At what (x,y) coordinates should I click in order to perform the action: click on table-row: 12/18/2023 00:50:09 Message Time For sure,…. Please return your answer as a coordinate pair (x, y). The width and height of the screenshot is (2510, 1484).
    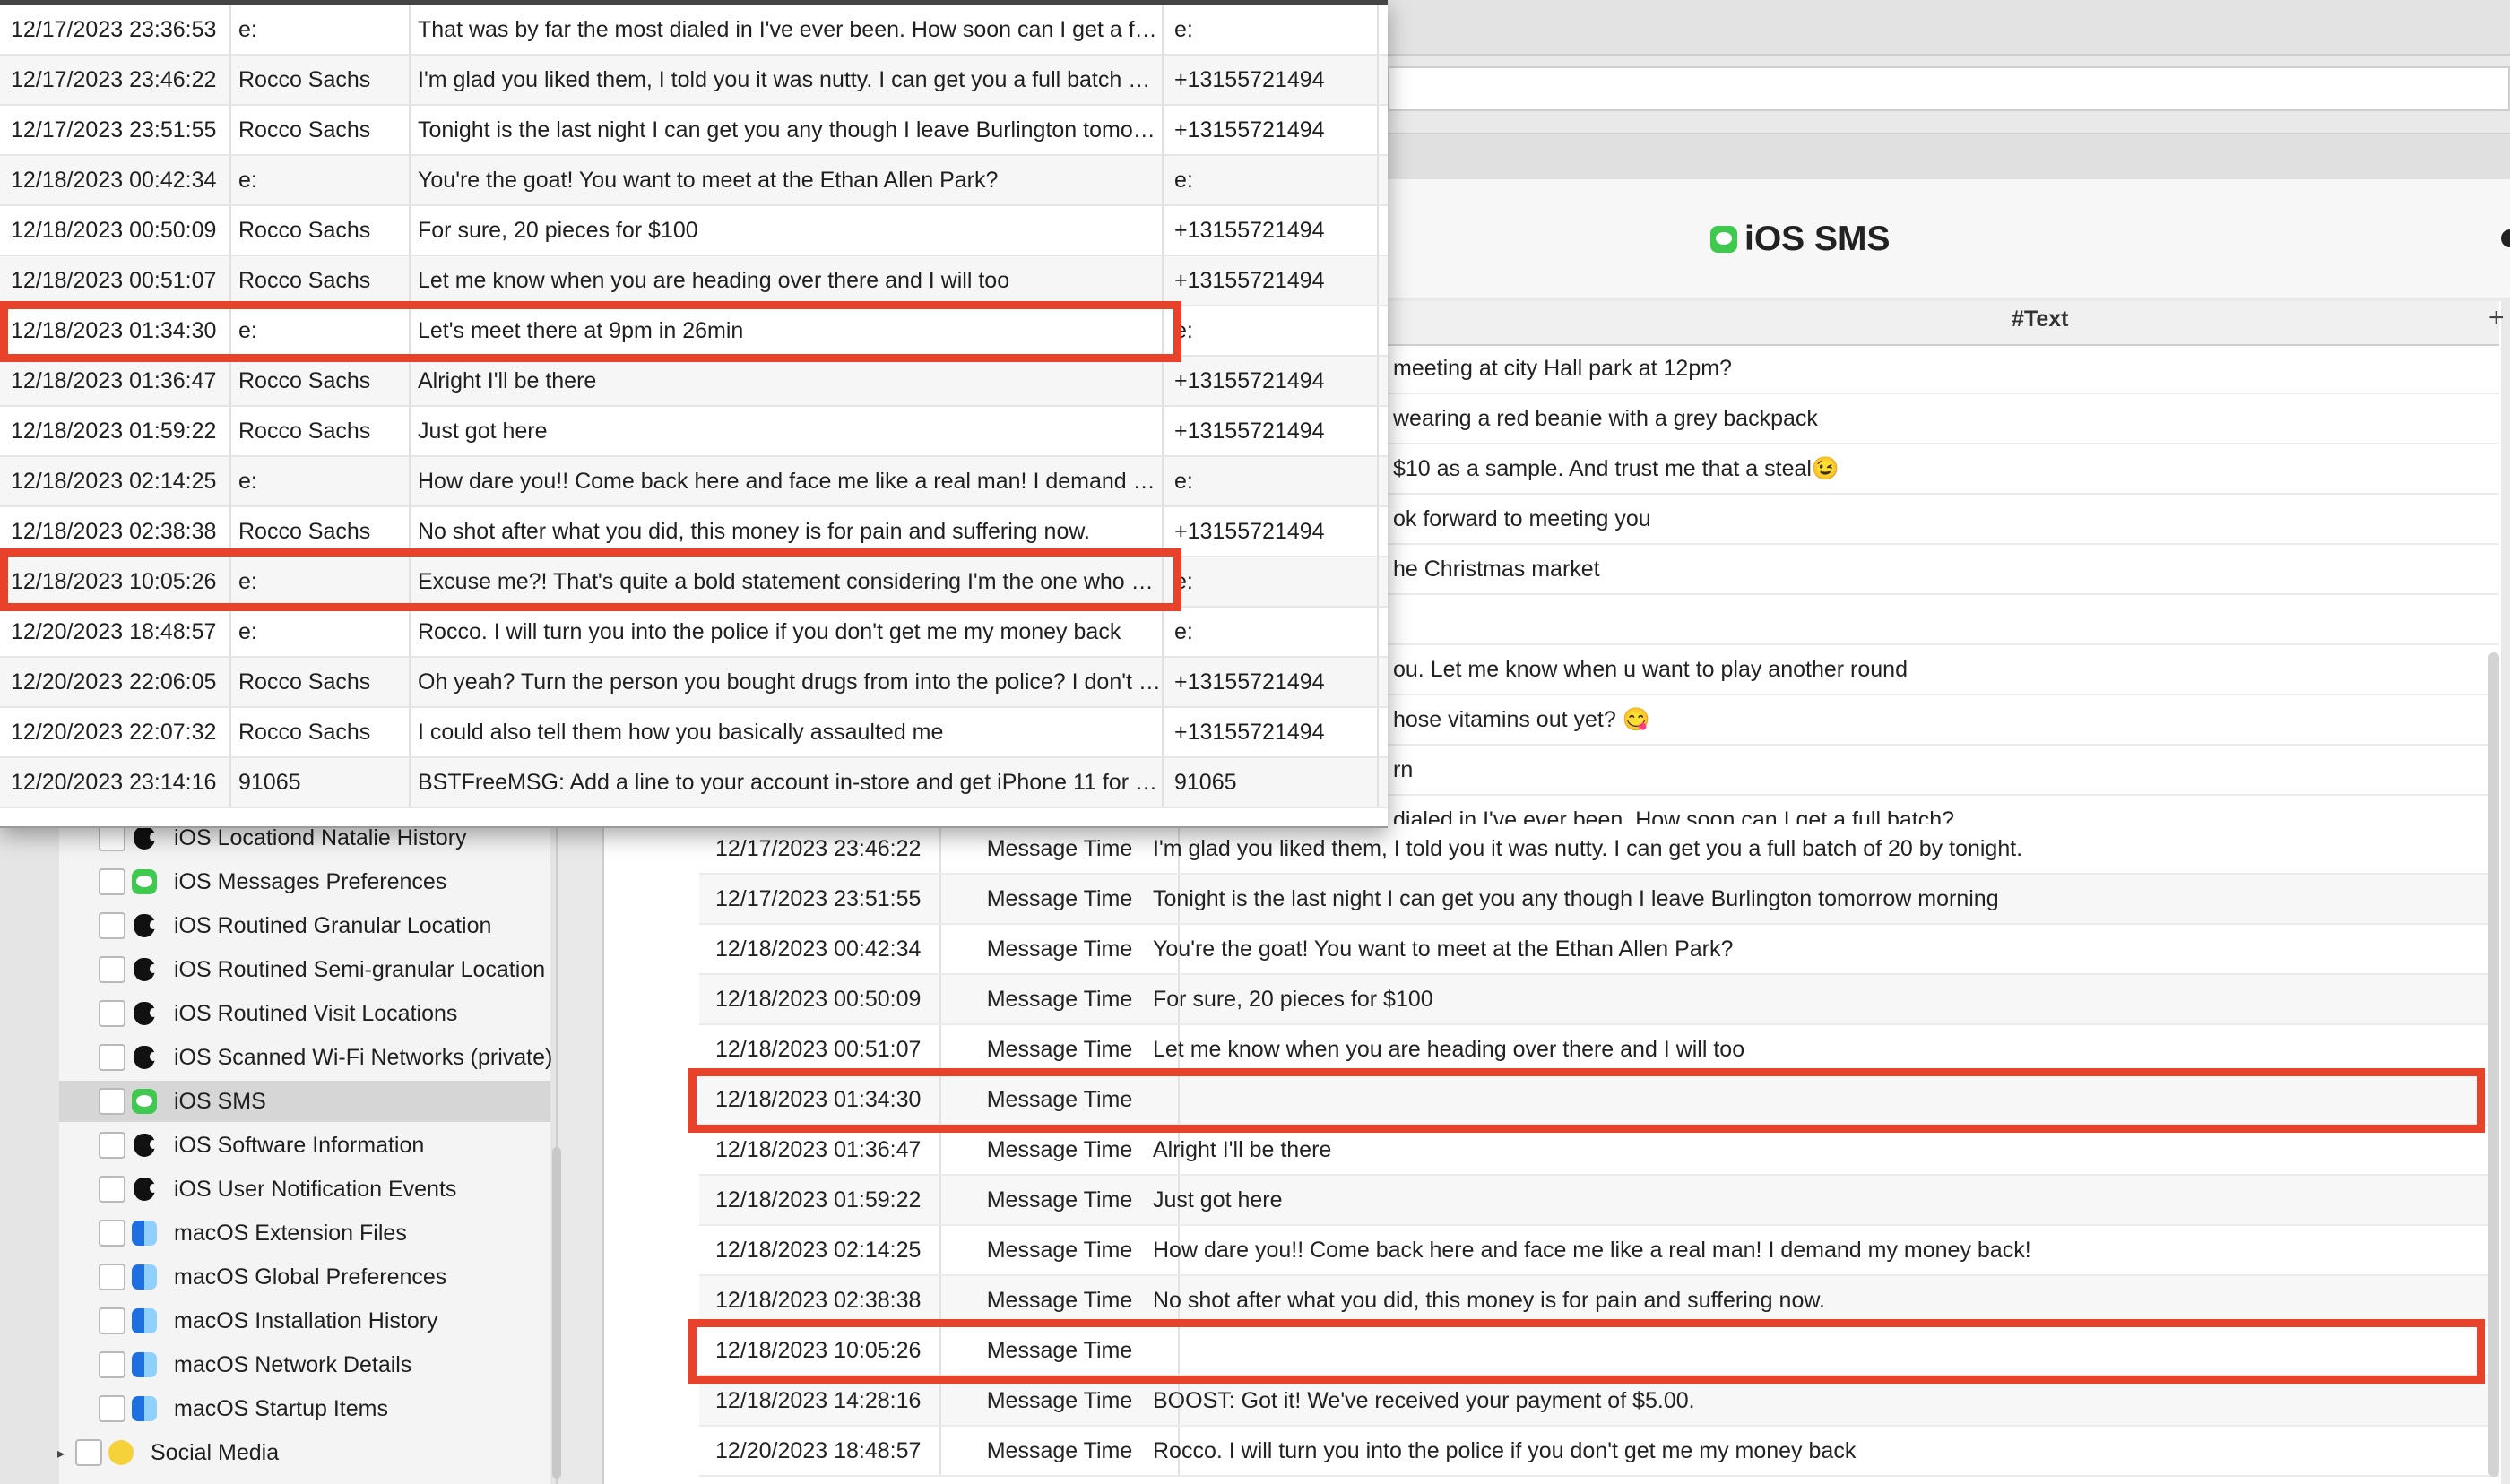
    Looking at the image, I should click on (1599, 1000).